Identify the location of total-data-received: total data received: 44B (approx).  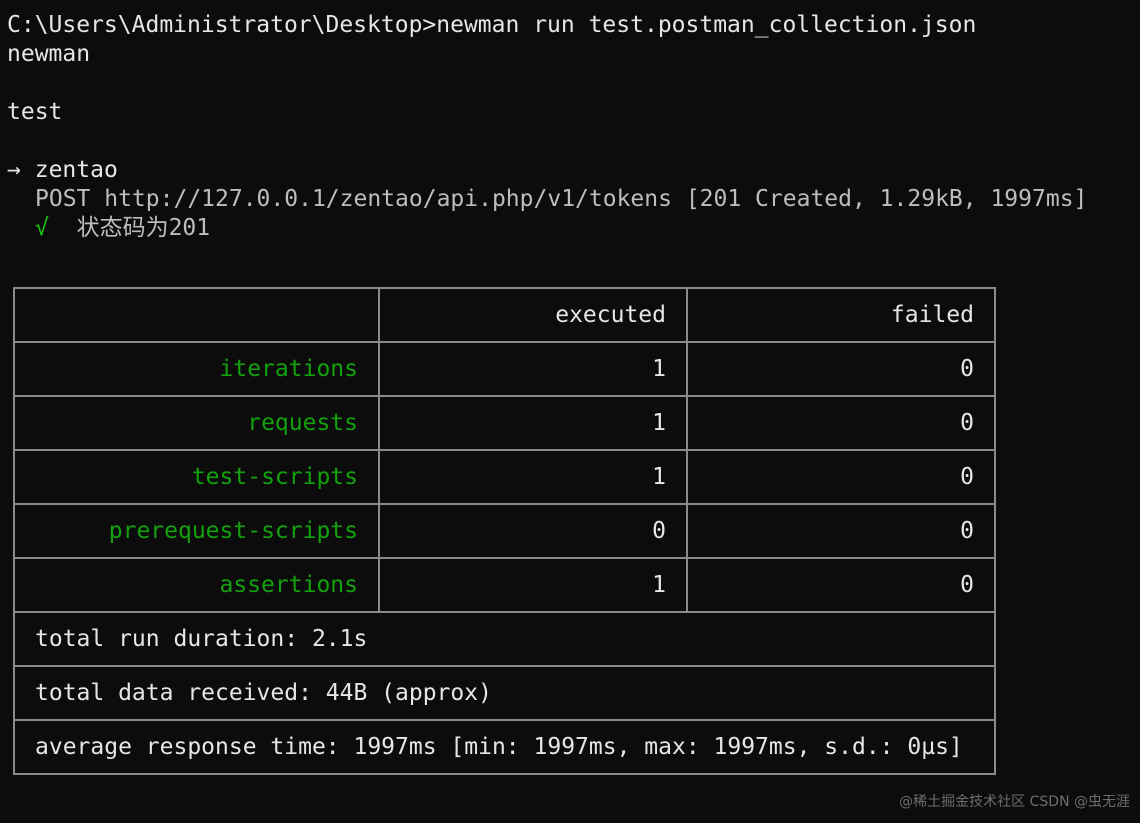
(504, 693).